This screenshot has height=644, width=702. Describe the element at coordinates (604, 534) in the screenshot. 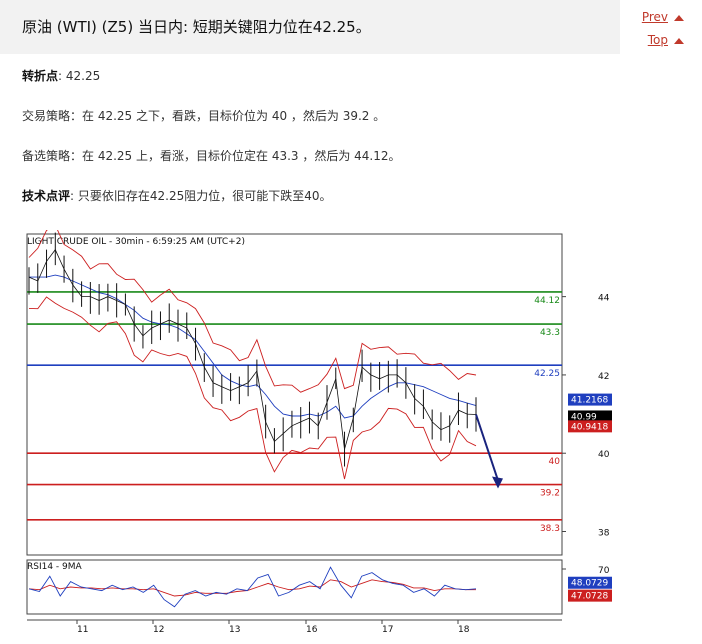

I see `y-tick-label: 38` at that location.